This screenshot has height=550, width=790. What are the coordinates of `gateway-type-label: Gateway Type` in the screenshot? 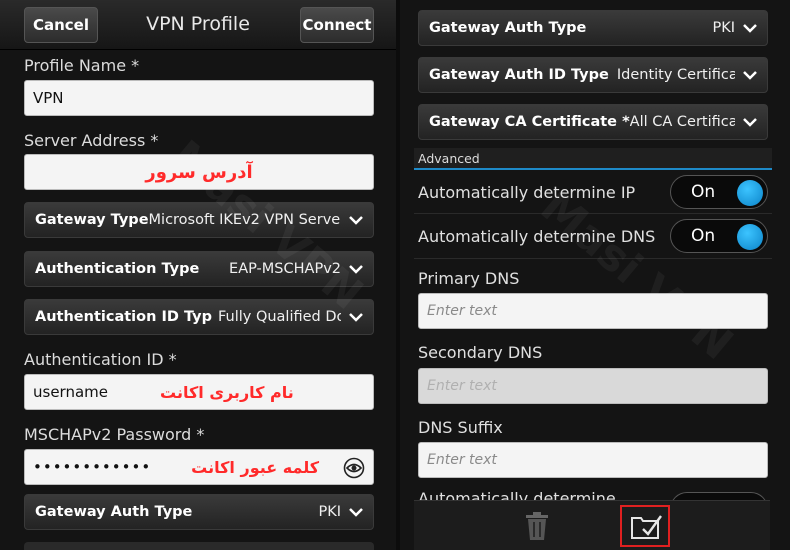 It's located at (92, 220).